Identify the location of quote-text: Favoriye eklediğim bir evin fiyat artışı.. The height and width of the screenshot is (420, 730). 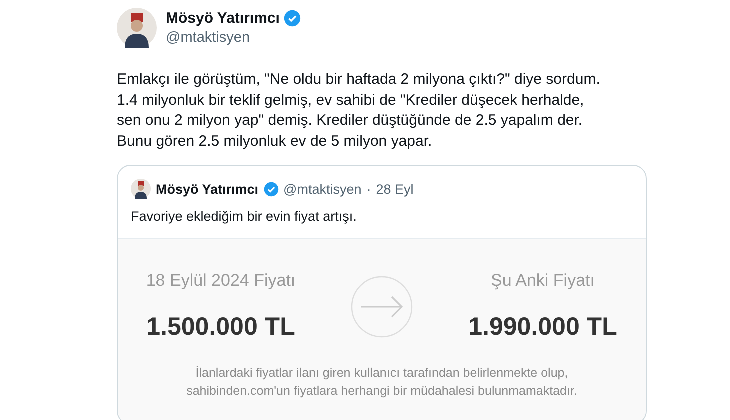
(244, 216).